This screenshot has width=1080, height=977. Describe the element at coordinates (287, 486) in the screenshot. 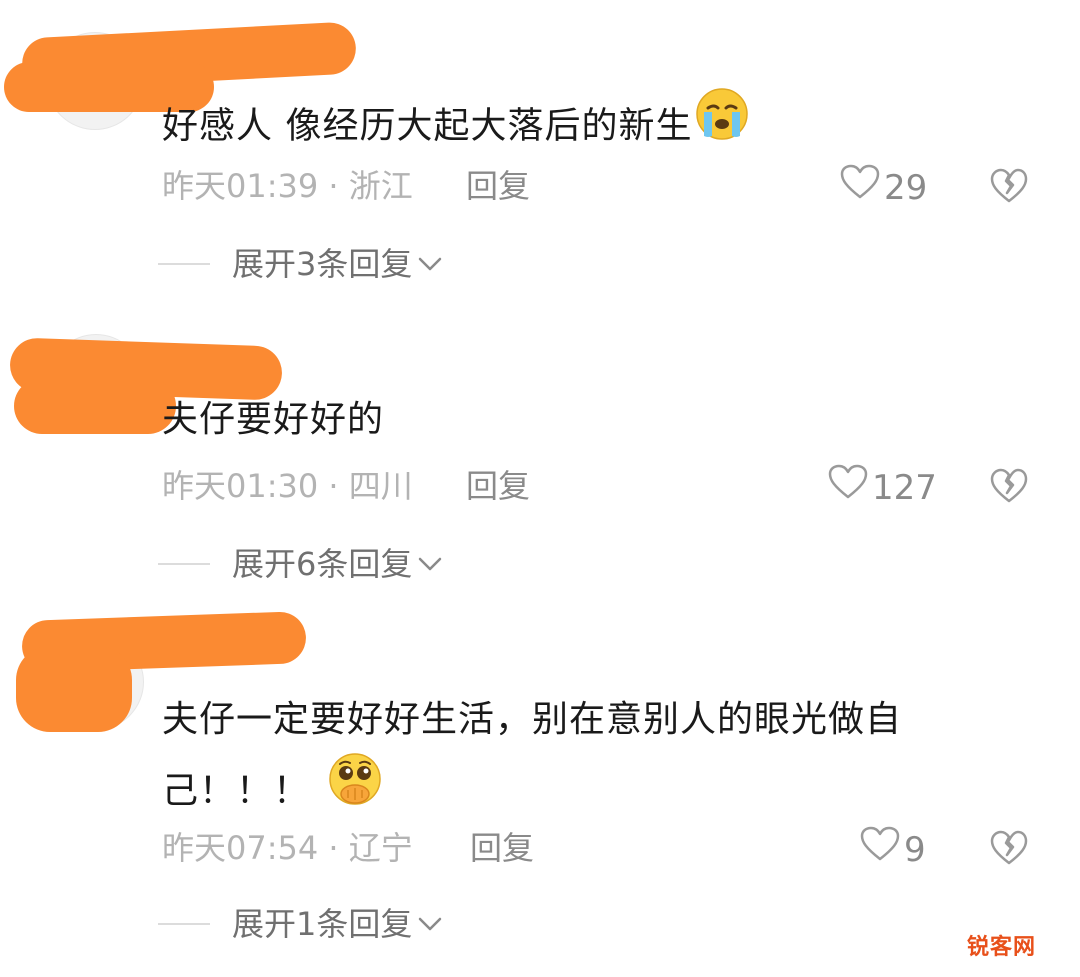

I see `comment-meta: 昨天01:30 · 四川` at that location.